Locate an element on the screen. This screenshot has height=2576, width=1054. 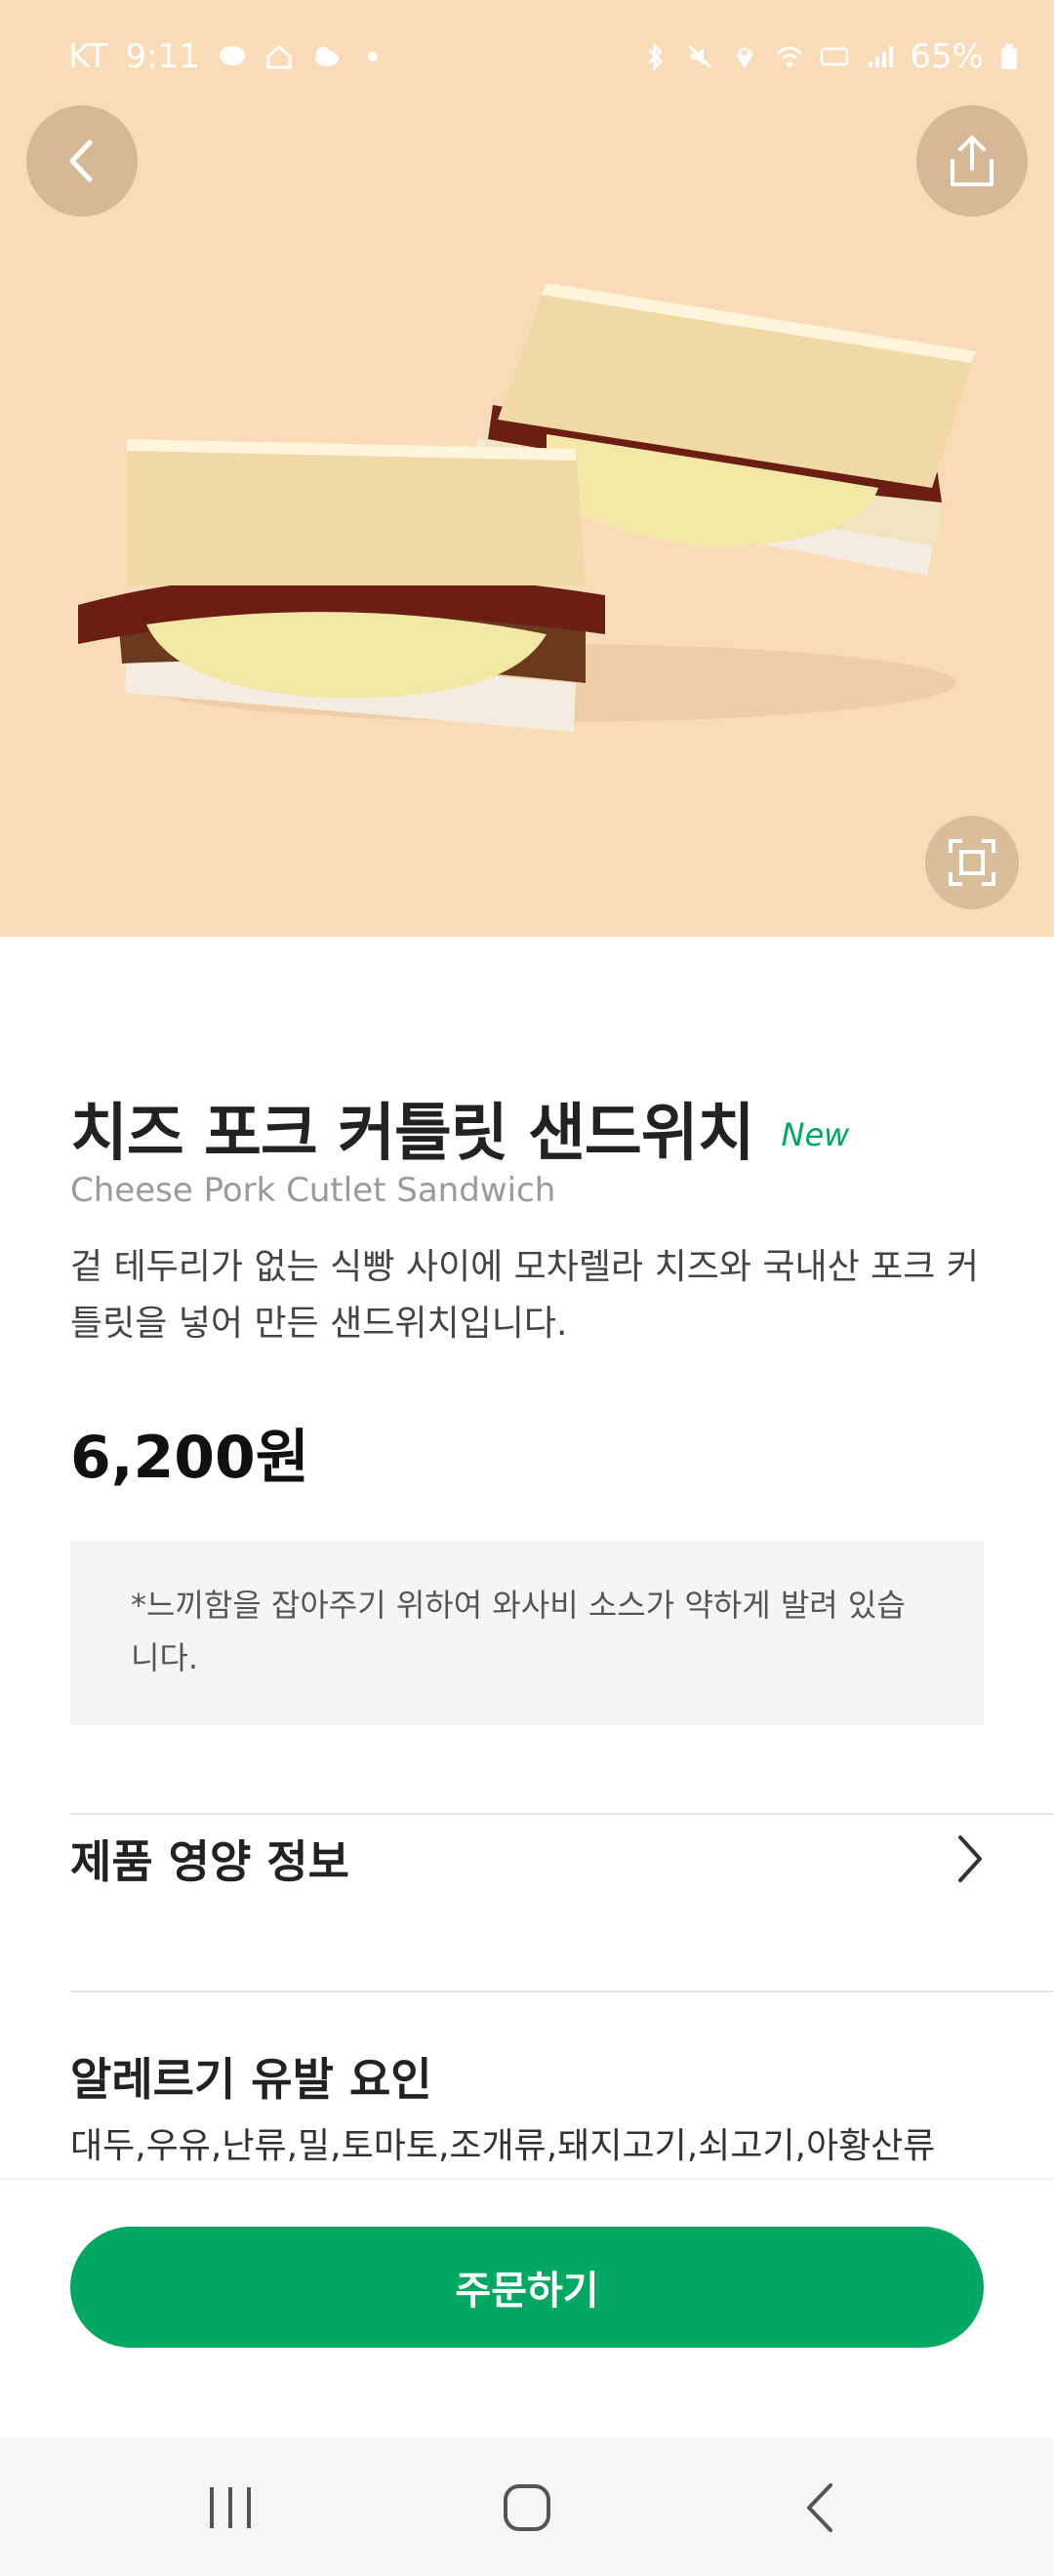
recent-apps-icon is located at coordinates (230, 2507).